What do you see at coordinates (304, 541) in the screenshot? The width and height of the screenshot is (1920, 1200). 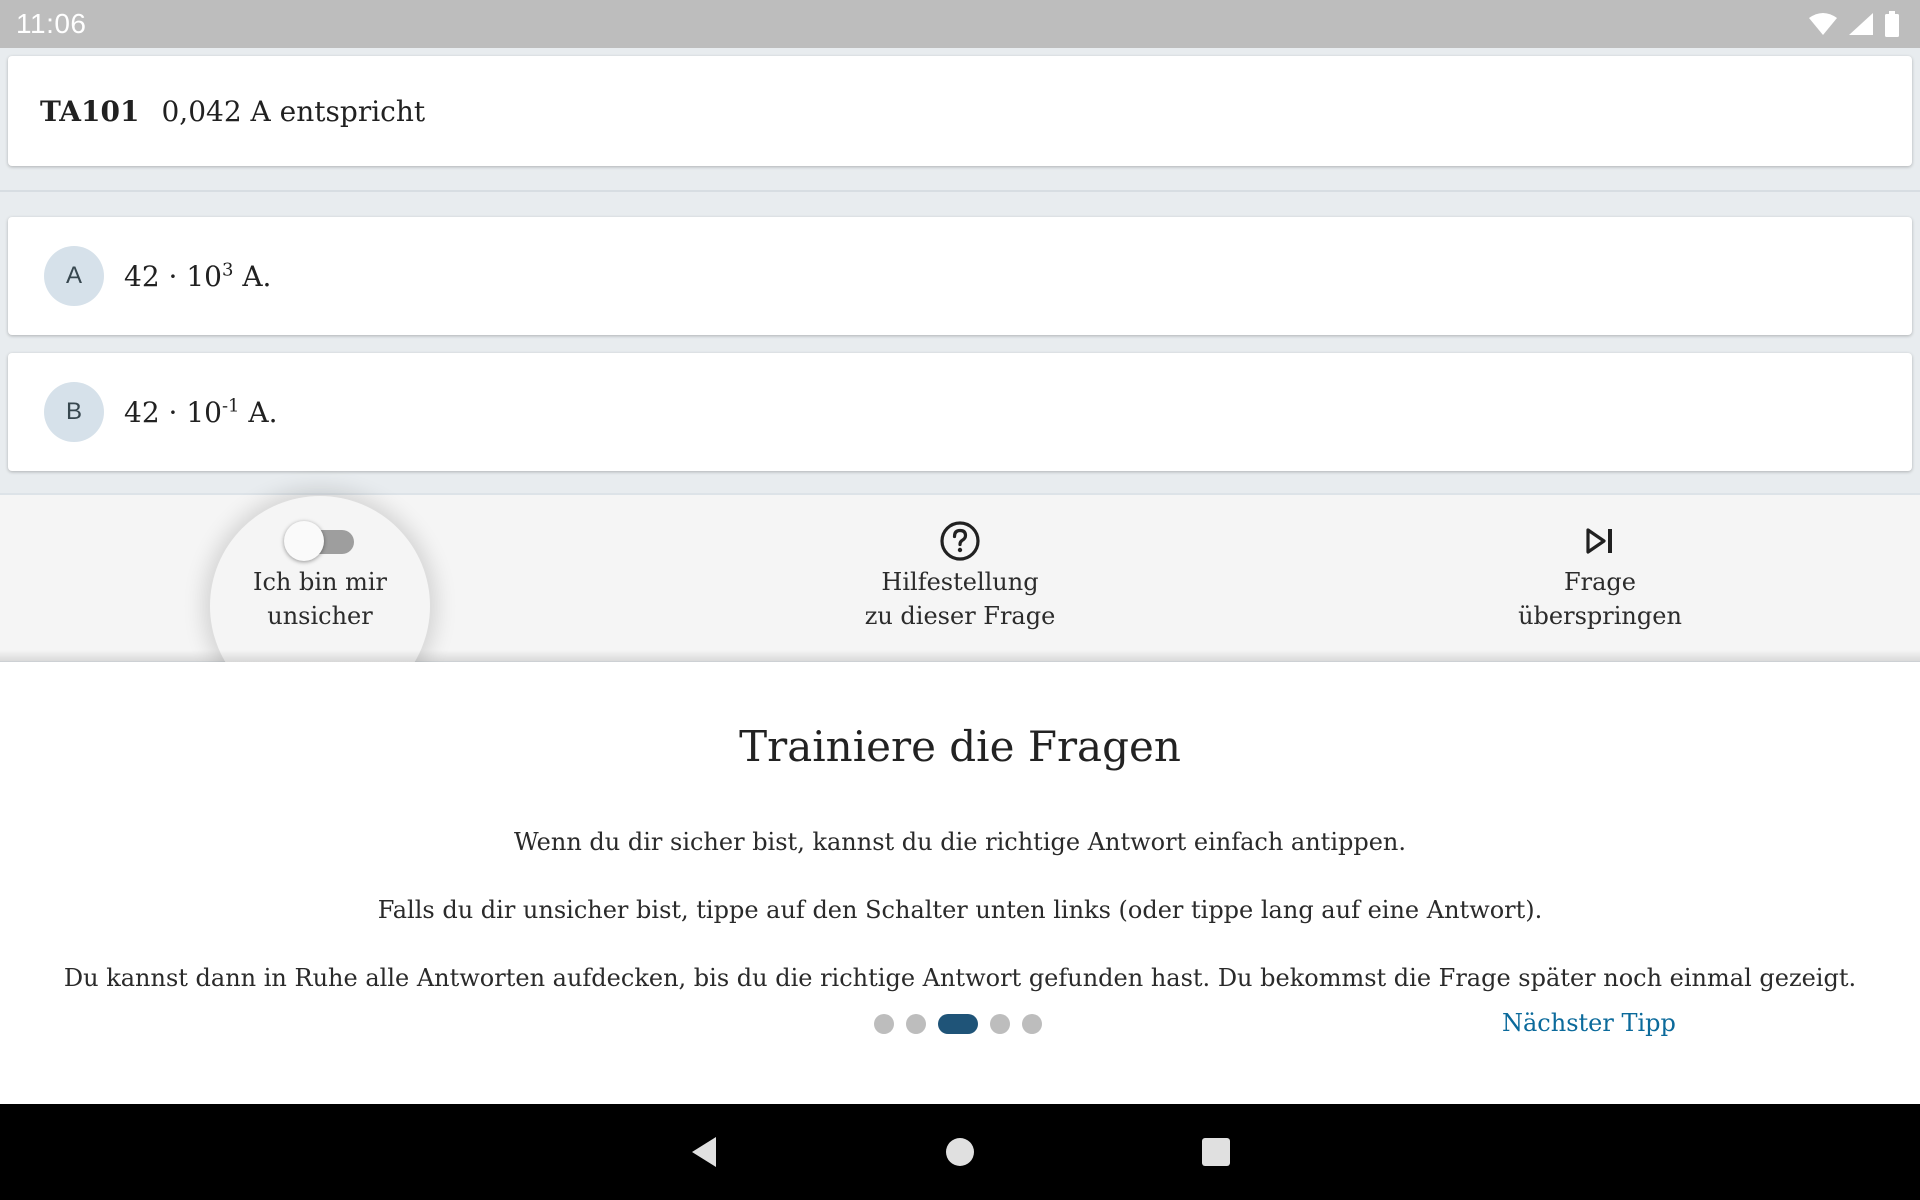 I see `toggle-thumb` at bounding box center [304, 541].